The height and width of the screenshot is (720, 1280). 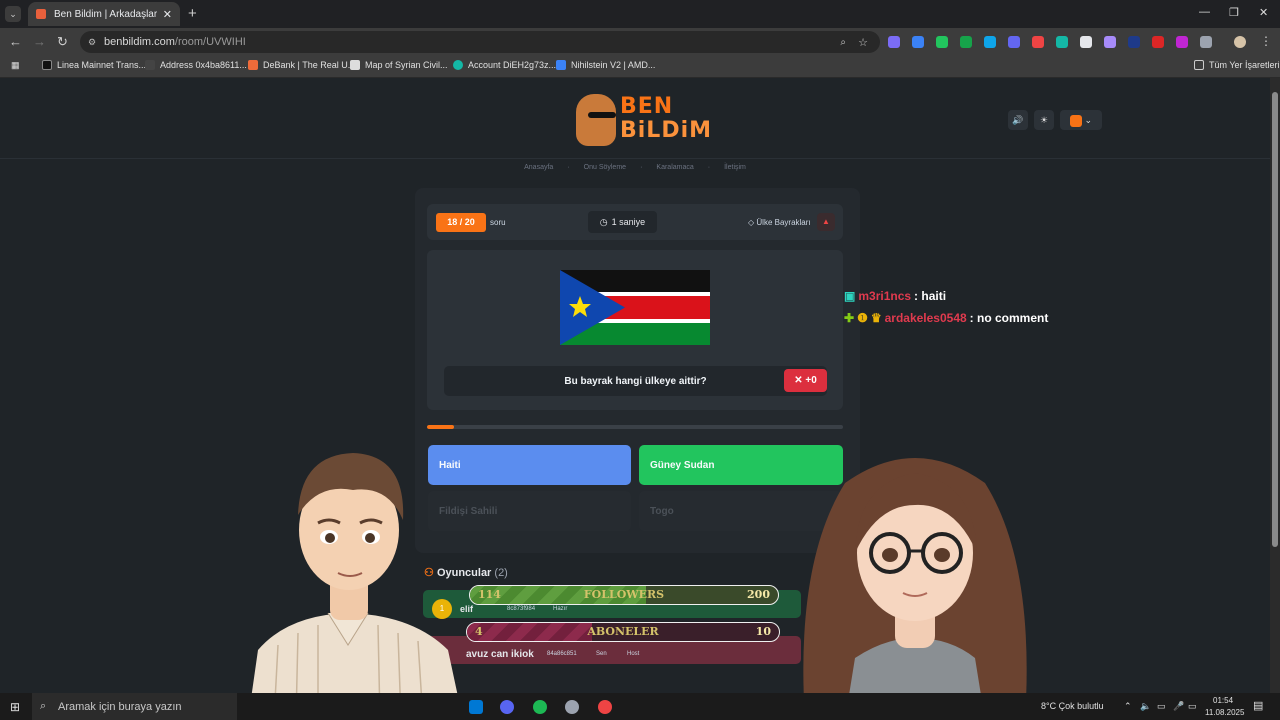 I want to click on browser-tab: Ben Bildim | Arkadaşlarınla Onli ✕, so click(x=104, y=14).